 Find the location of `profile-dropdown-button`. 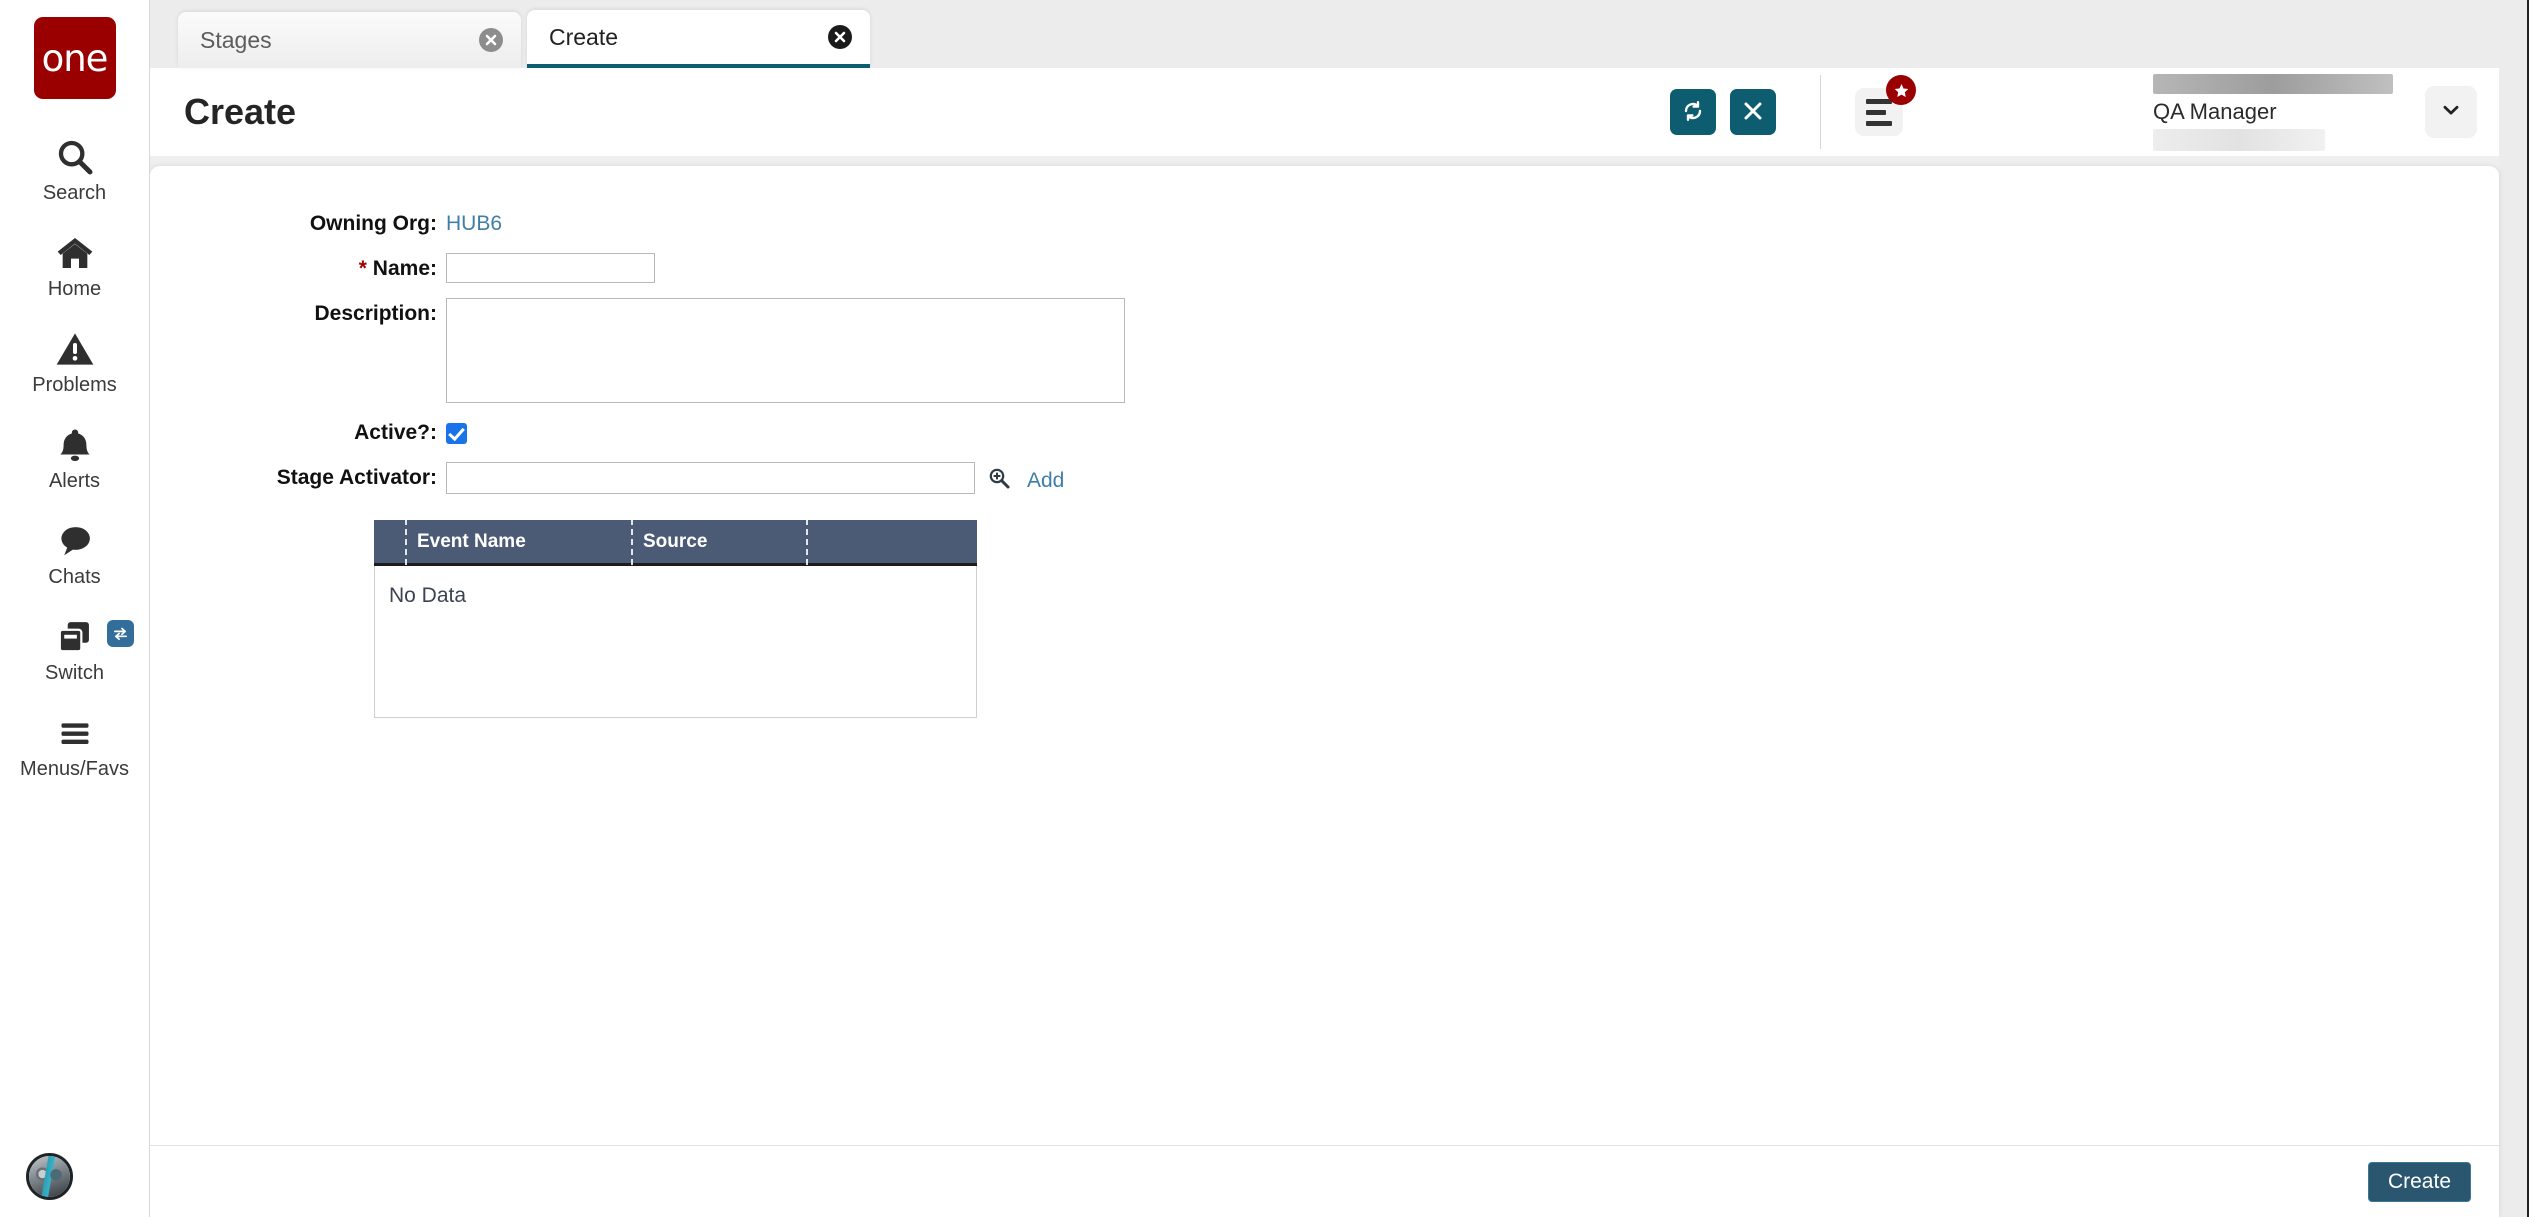

profile-dropdown-button is located at coordinates (2451, 112).